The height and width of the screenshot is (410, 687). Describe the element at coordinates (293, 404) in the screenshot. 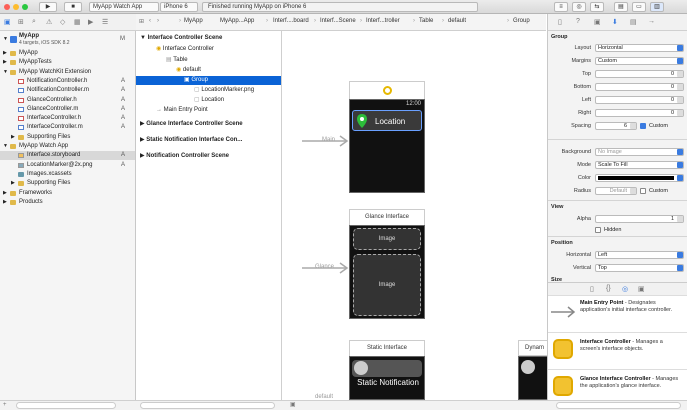

I see `outline-toggle-icon: ▣` at that location.